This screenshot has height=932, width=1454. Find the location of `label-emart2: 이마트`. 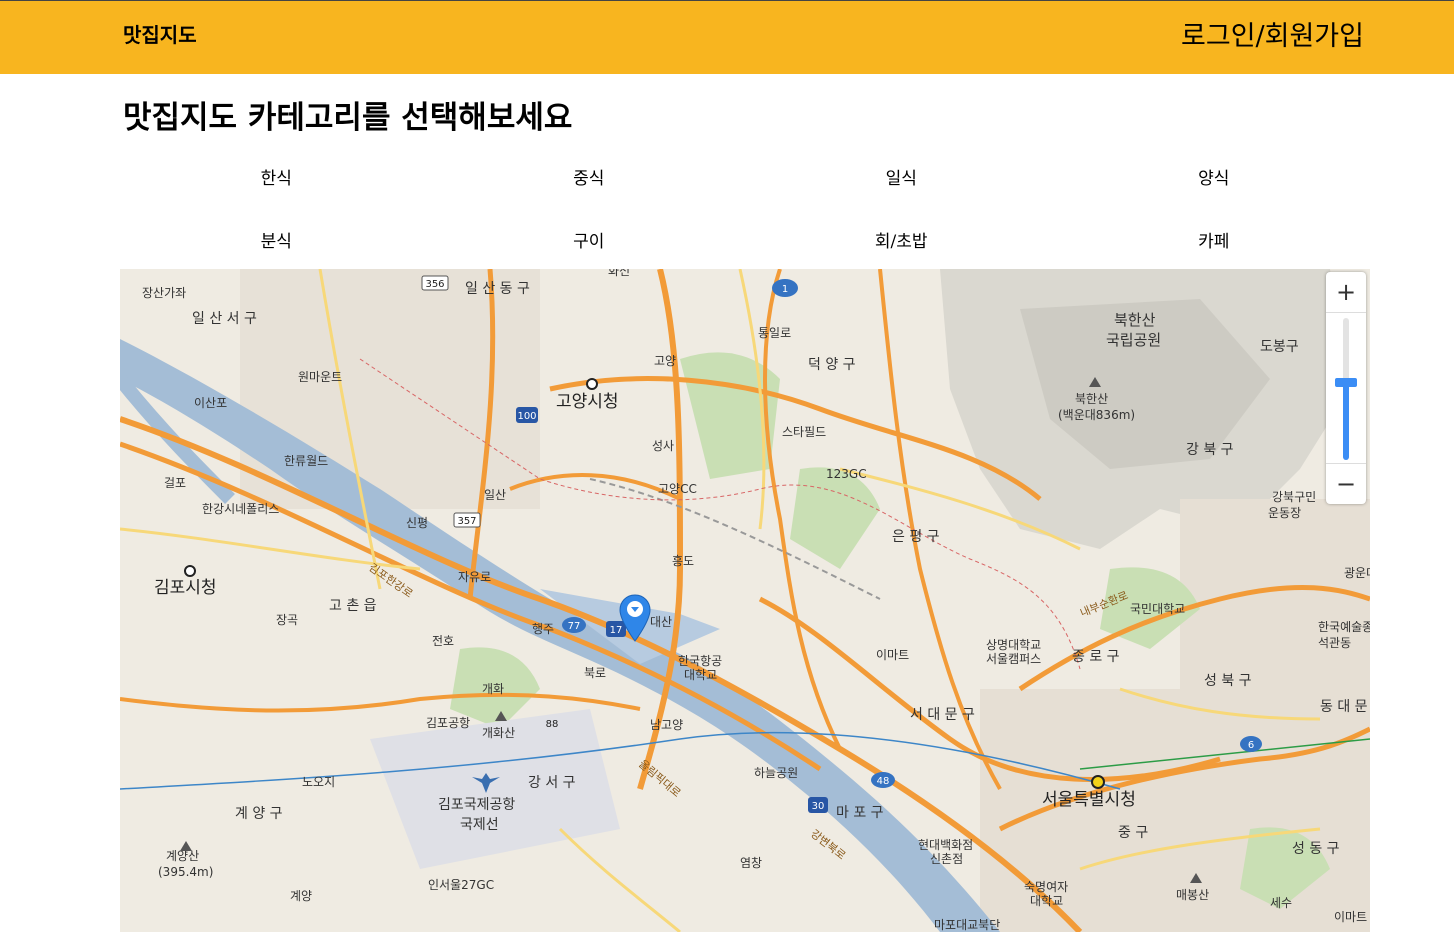

label-emart2: 이마트 is located at coordinates (1350, 917).